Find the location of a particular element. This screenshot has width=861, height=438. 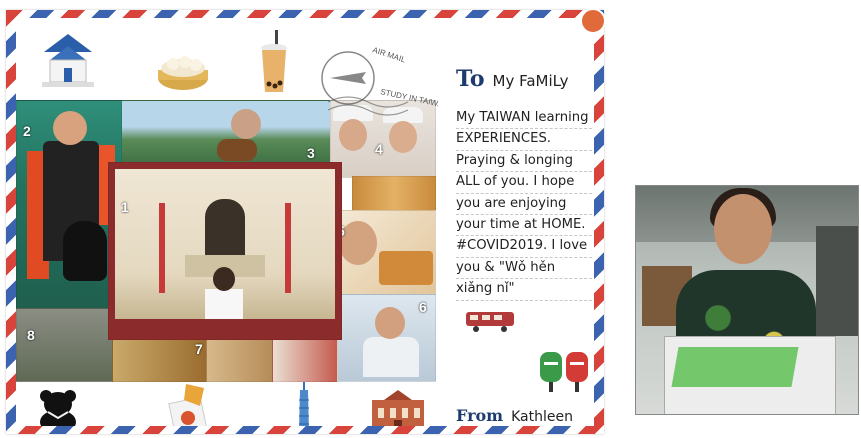

photo-number-8: 8 is located at coordinates (31, 335).